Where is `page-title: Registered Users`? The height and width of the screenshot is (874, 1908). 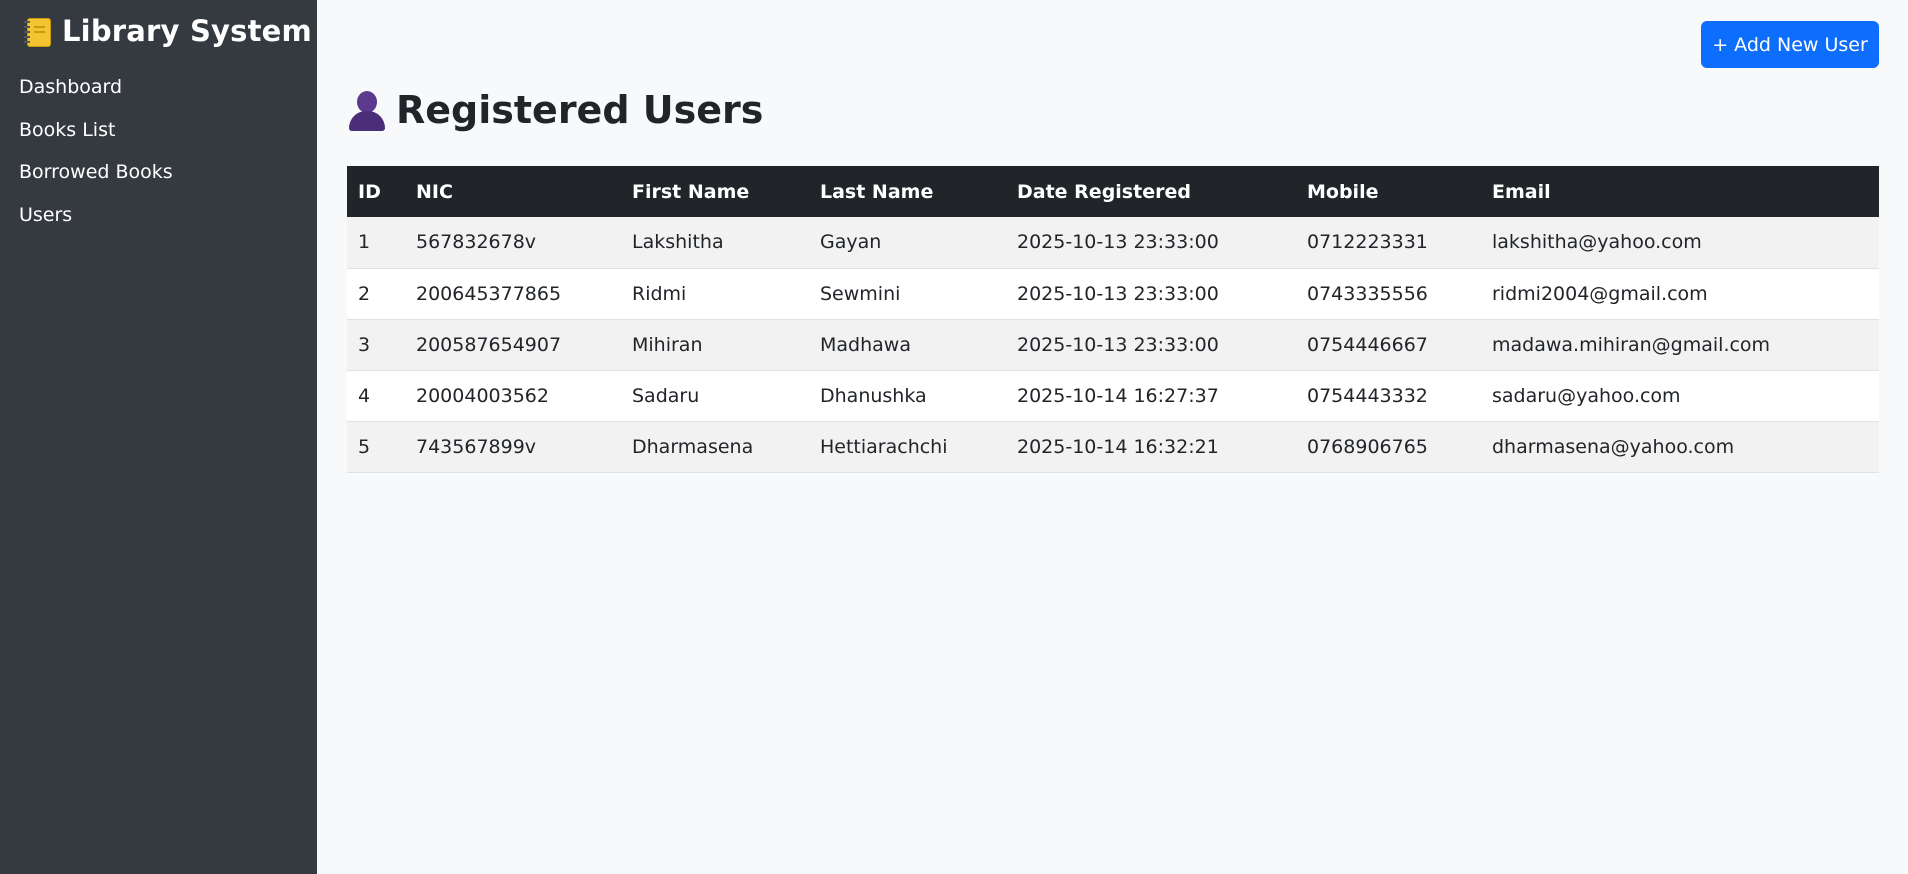
page-title: Registered Users is located at coordinates (555, 110).